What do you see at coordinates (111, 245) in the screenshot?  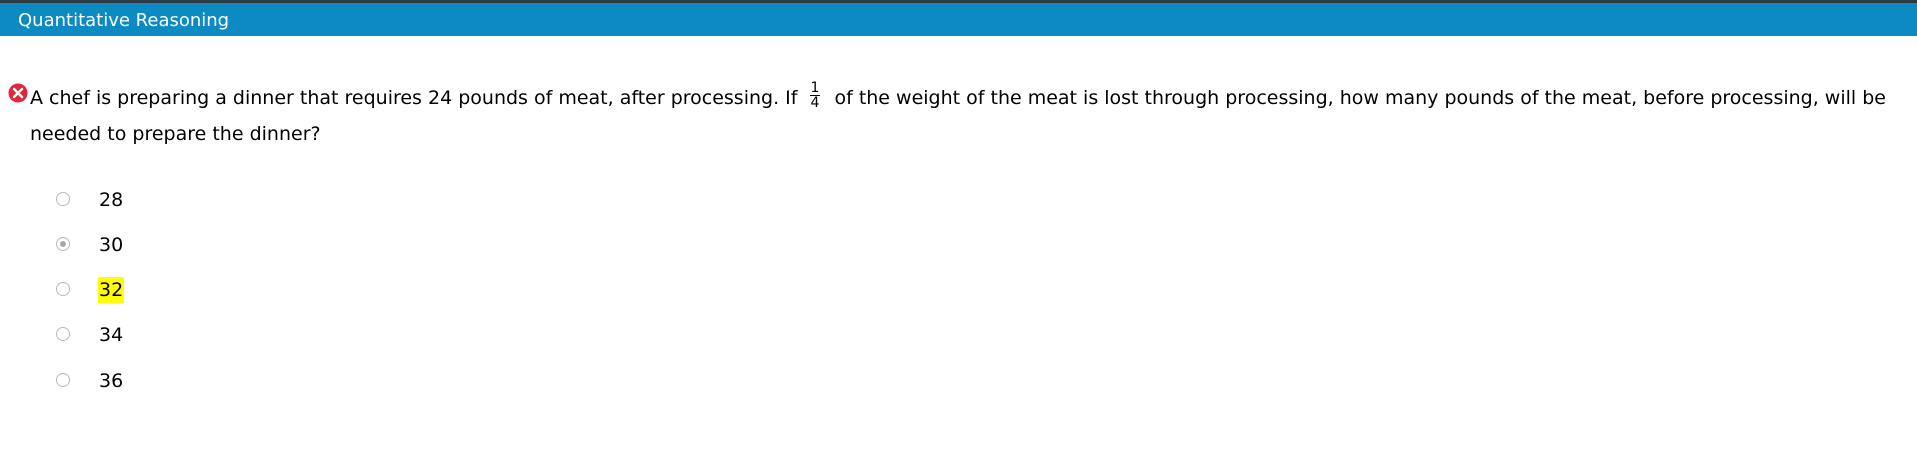 I see `option-label: 30` at bounding box center [111, 245].